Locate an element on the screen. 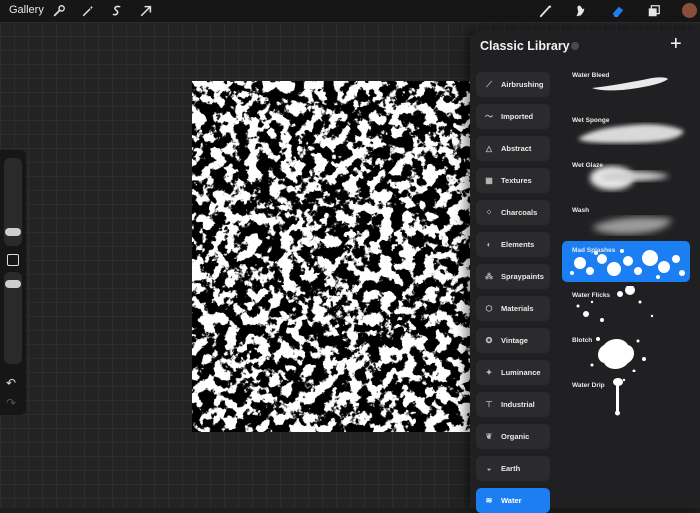 The width and height of the screenshot is (700, 513). set-textures: ▦ Textures is located at coordinates (513, 180).